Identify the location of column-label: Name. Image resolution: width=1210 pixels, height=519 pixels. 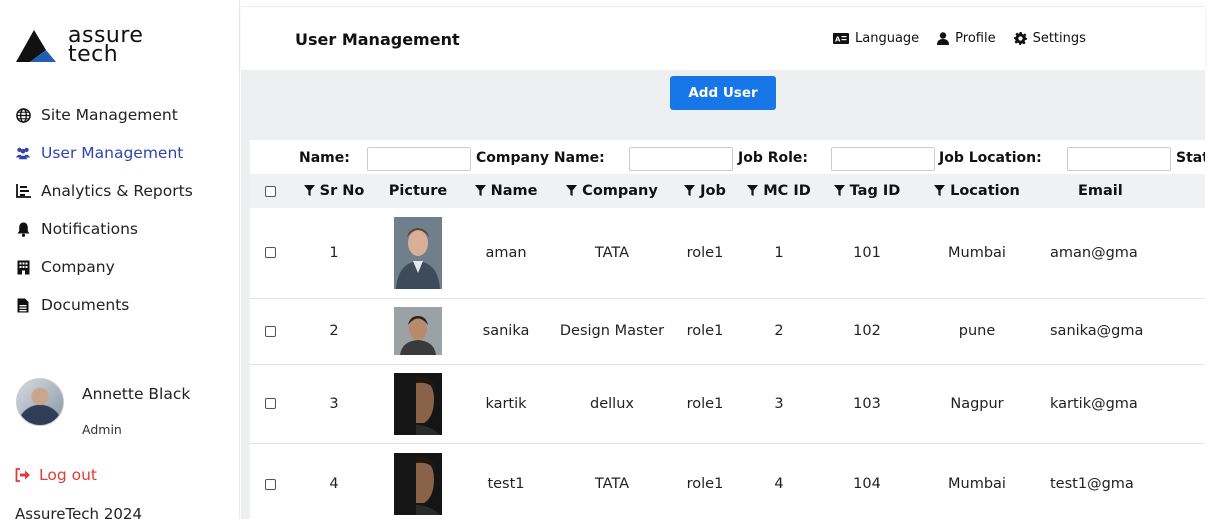
(514, 191).